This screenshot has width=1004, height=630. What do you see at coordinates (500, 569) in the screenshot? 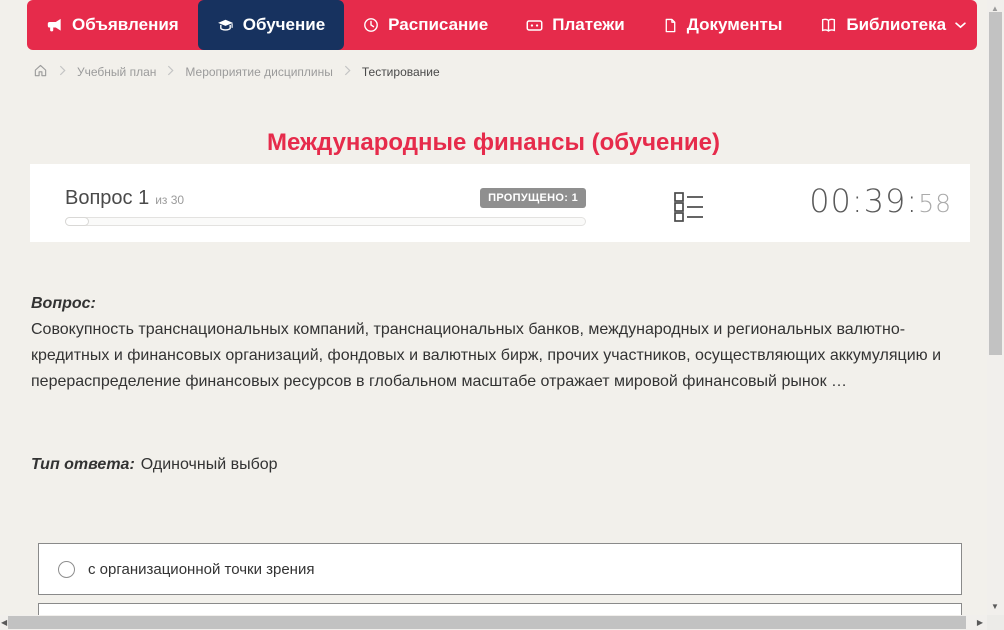
I see `answer-option: с организационной точки зрения` at bounding box center [500, 569].